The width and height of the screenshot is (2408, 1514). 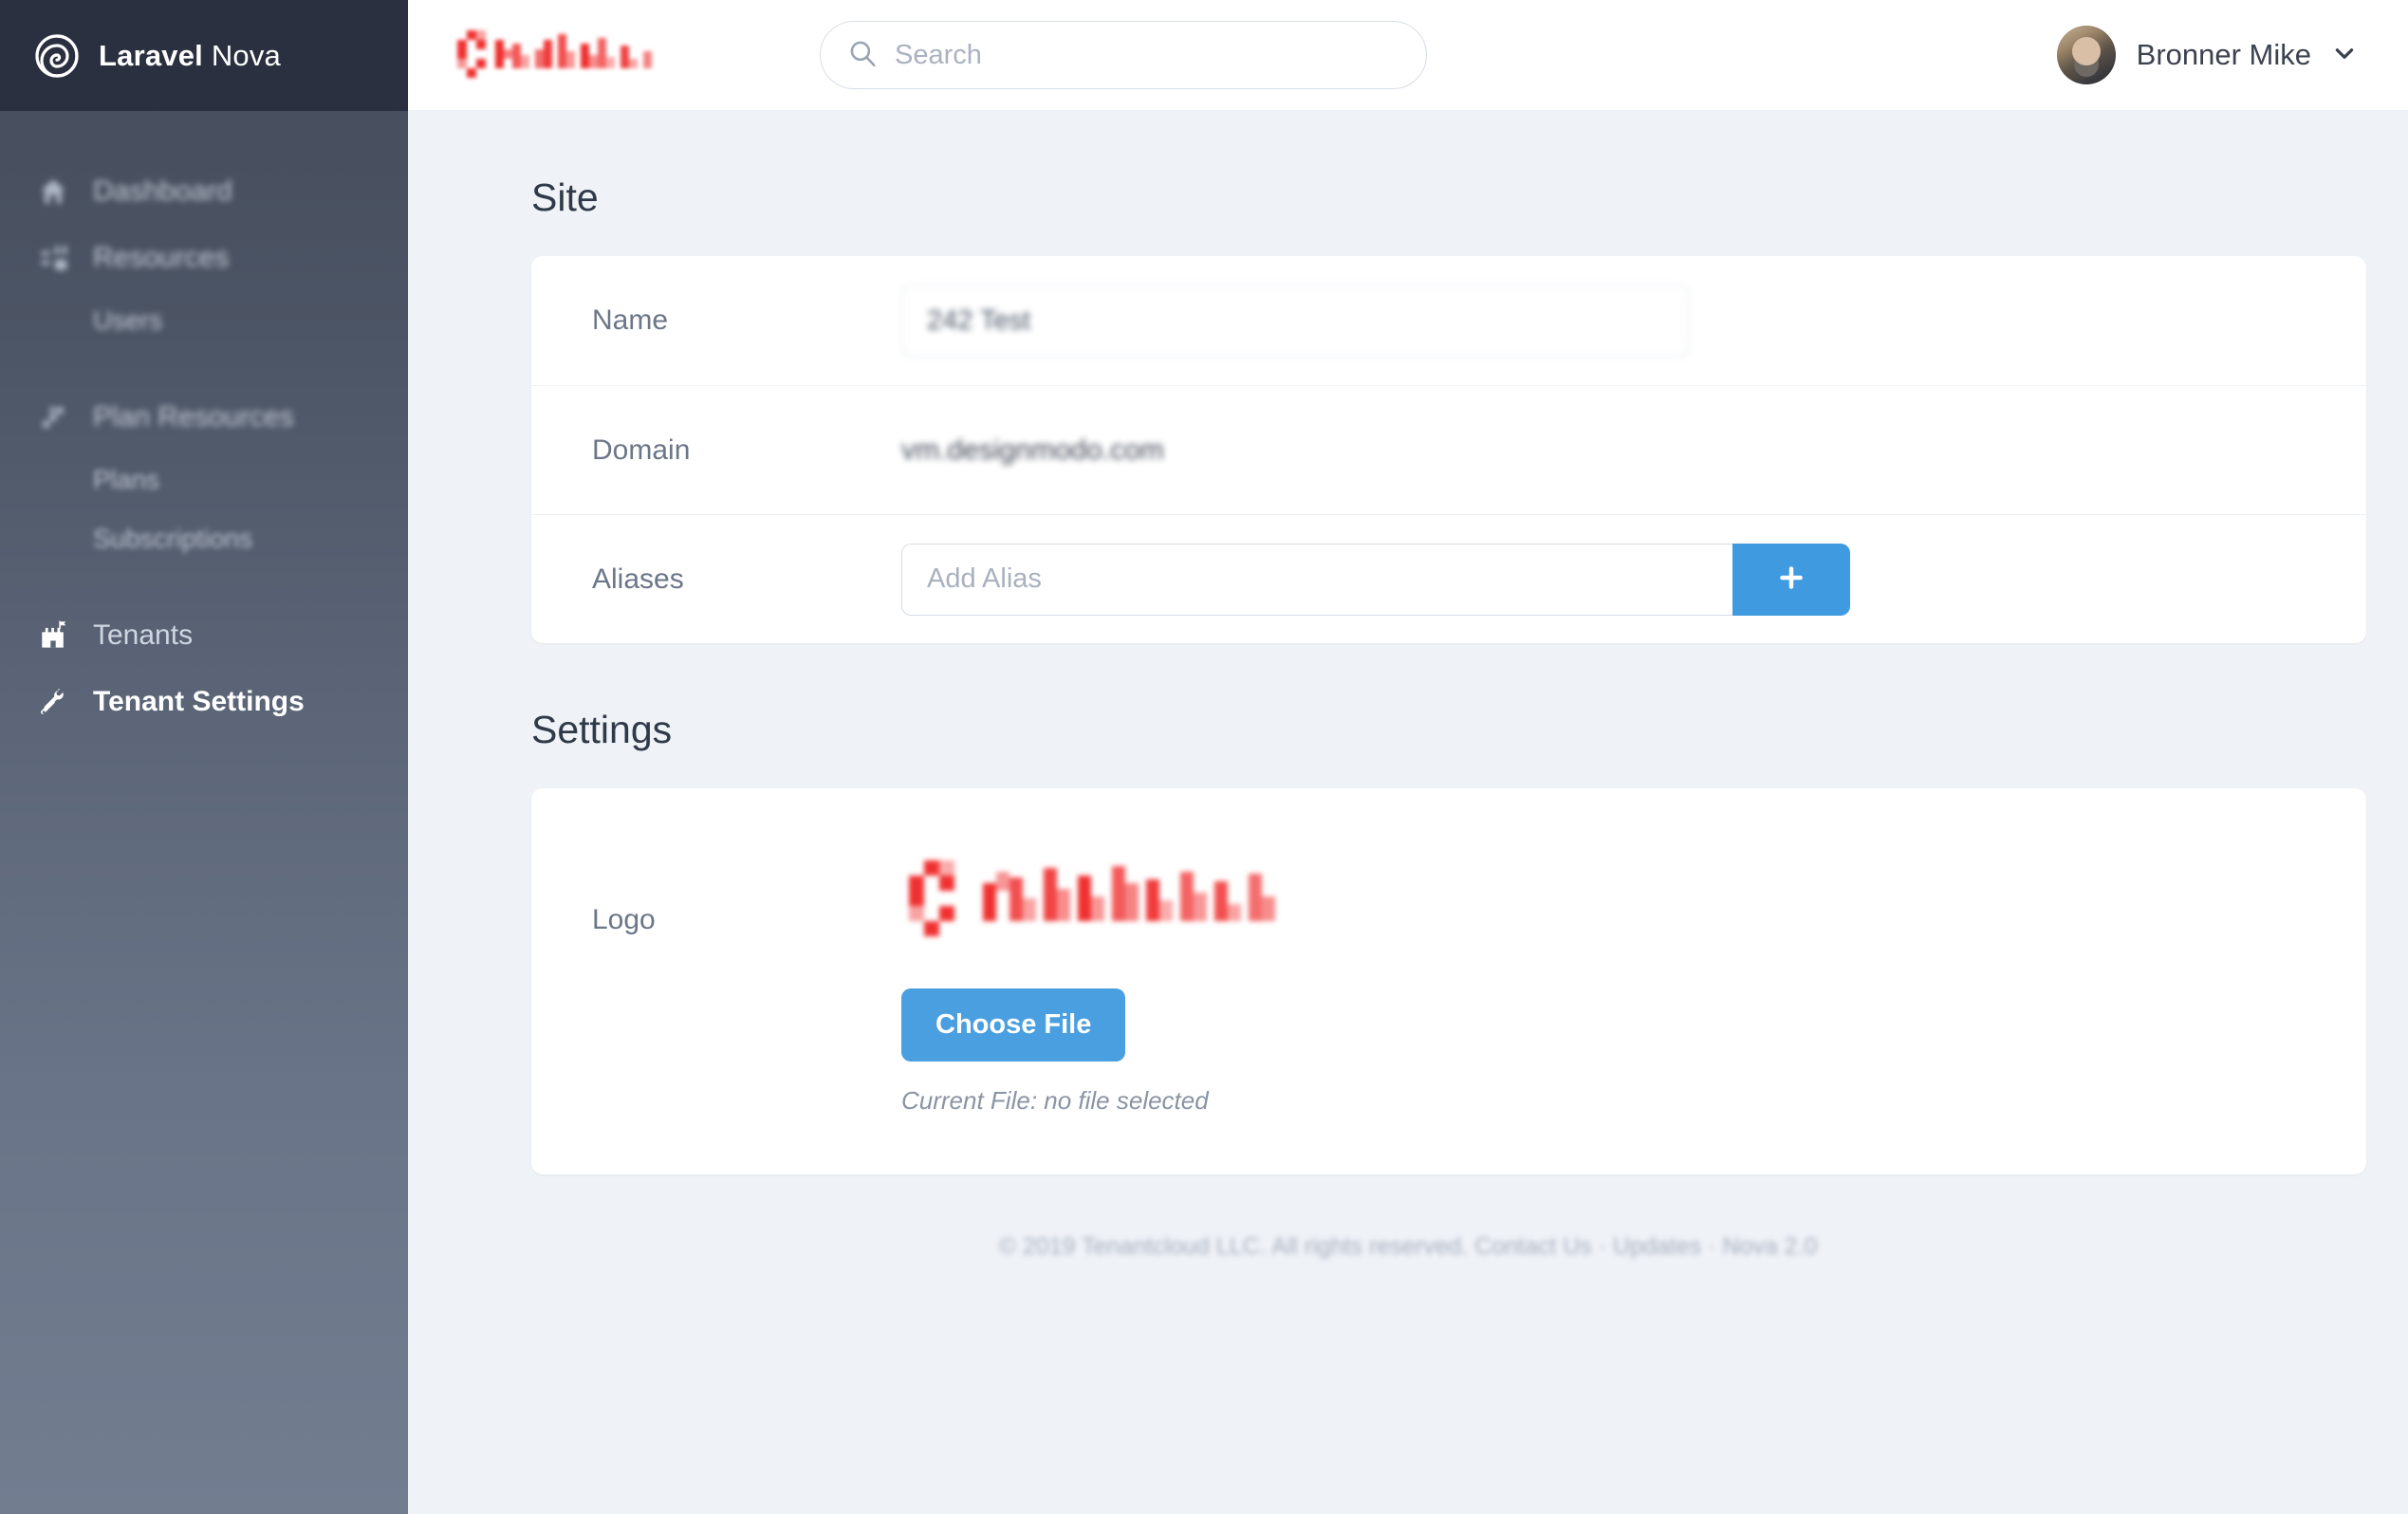 What do you see at coordinates (602, 729) in the screenshot?
I see `page-title-settings: Settings` at bounding box center [602, 729].